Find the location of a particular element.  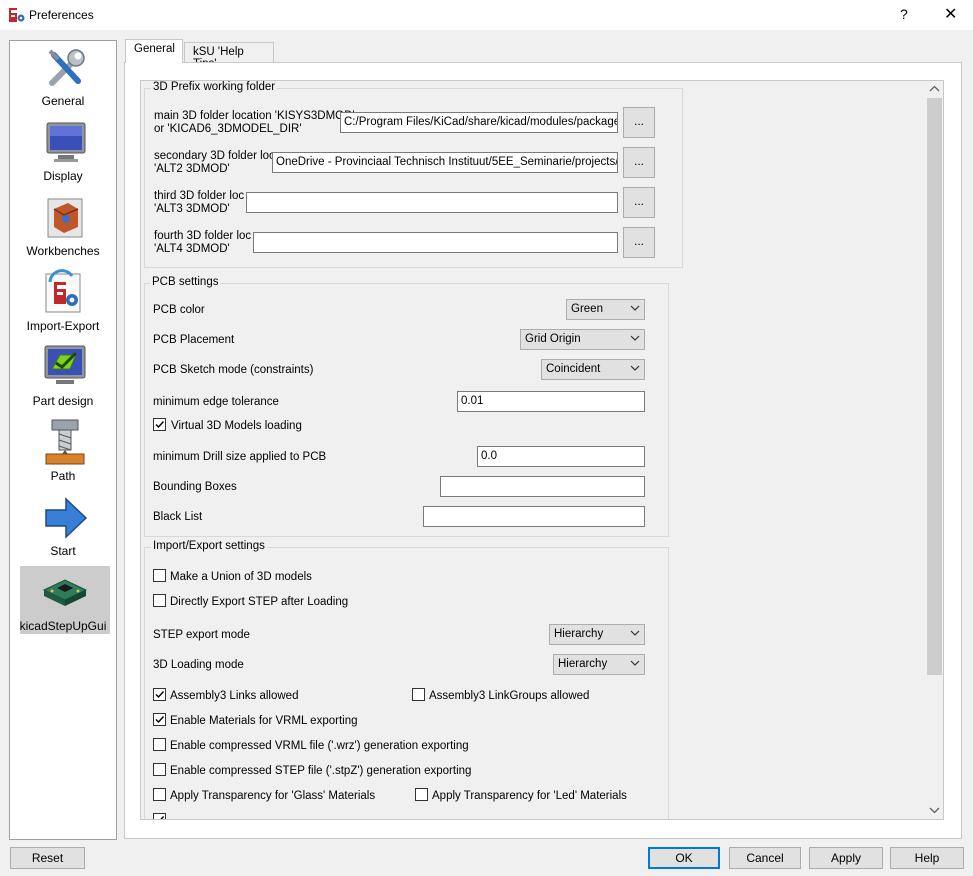

sidebar-item-display: Display is located at coordinates (63, 154).